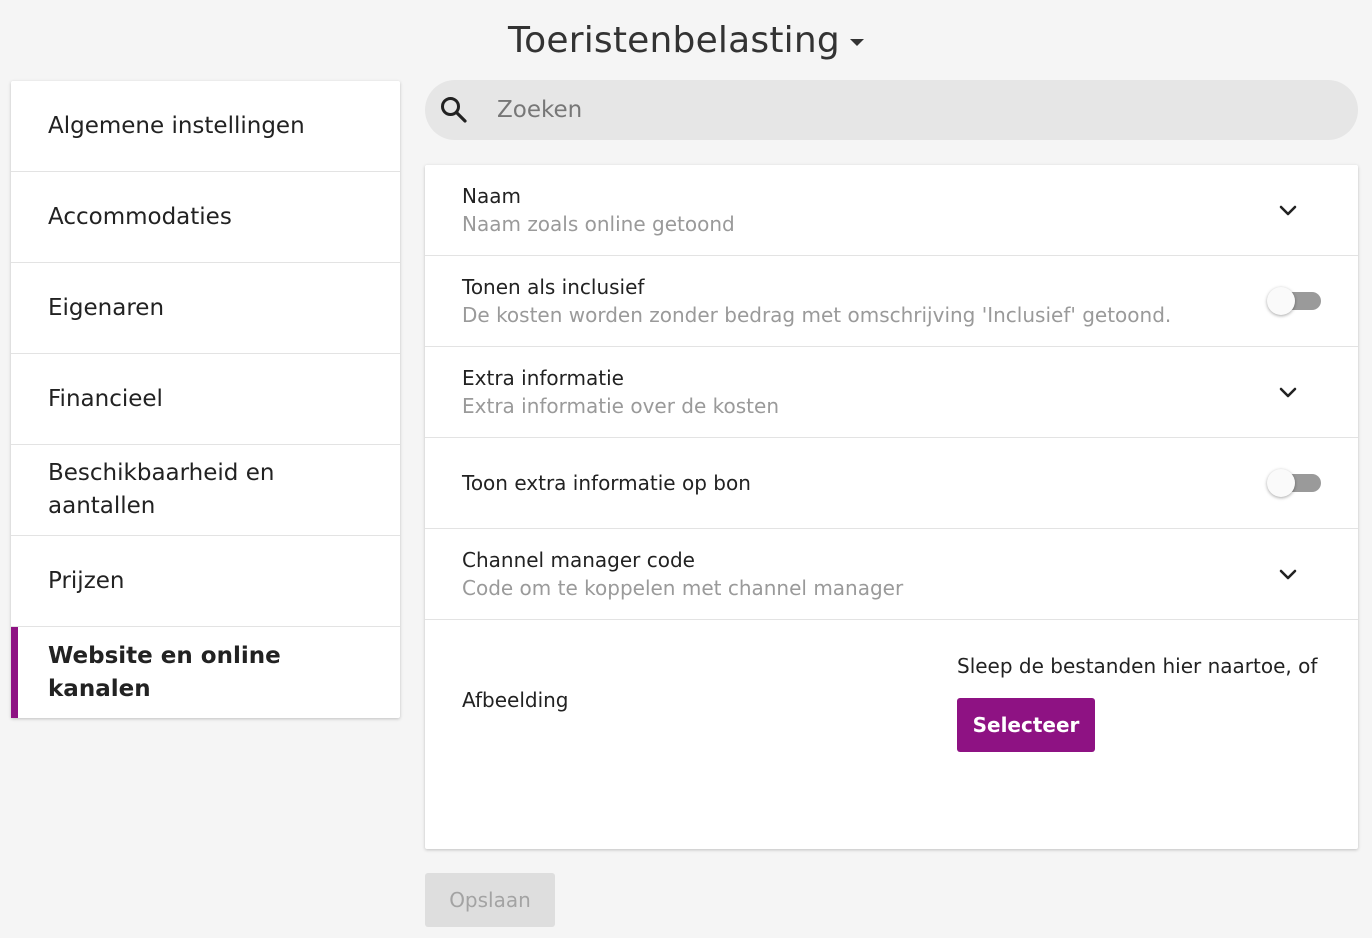 This screenshot has height=938, width=1372. What do you see at coordinates (543, 377) in the screenshot?
I see `setting-title: Extra informatie` at bounding box center [543, 377].